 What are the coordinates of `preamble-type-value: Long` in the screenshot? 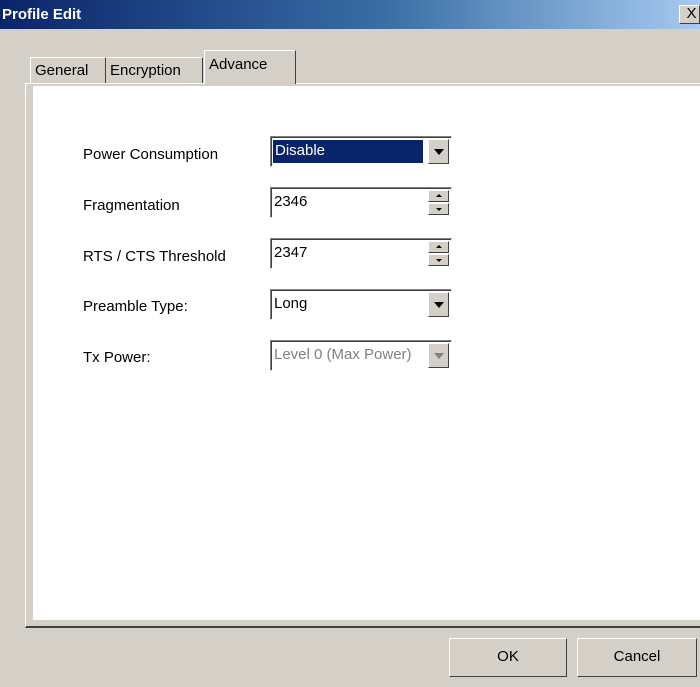 It's located at (291, 303).